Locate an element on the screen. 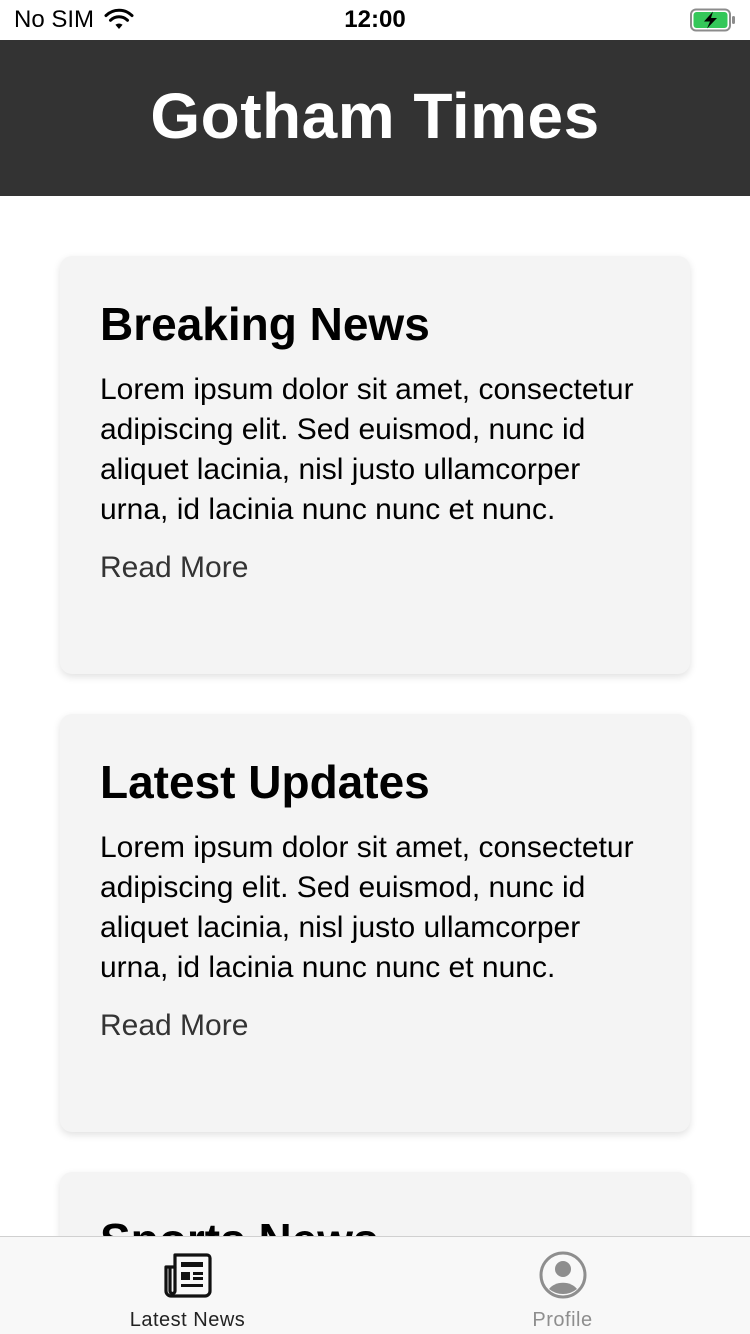 This screenshot has height=1334, width=750. article-title: Sports News is located at coordinates (375, 1223).